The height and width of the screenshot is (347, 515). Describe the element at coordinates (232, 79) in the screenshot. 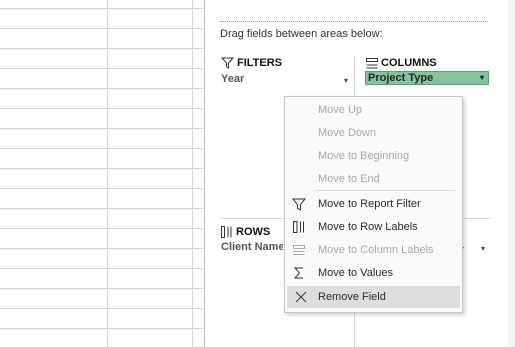

I see `filters-field-year: Year` at that location.